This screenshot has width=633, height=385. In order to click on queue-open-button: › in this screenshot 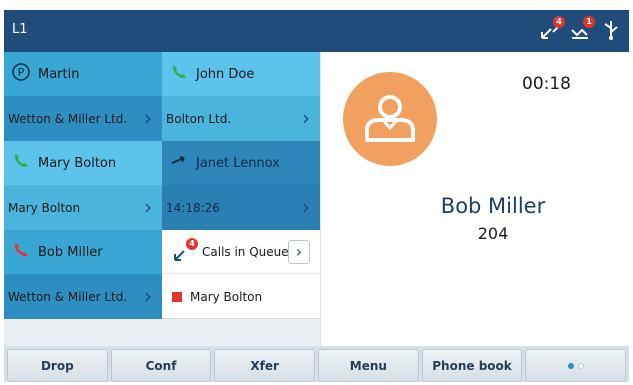, I will do `click(299, 252)`.